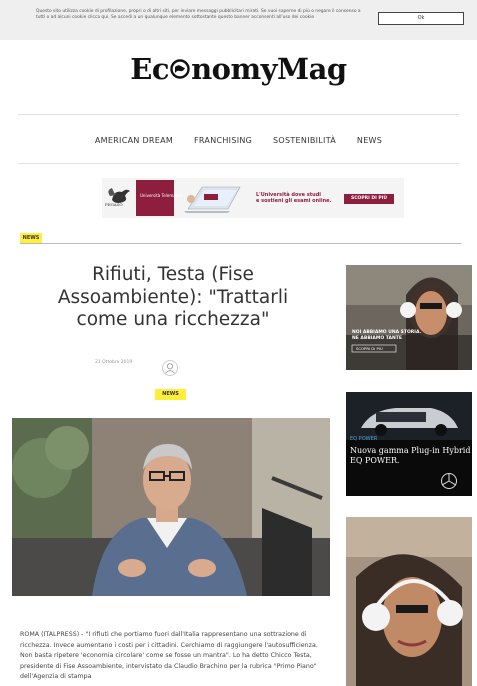 The image size is (477, 686). I want to click on ad1-link: SCOPRI DI PIÙ, so click(369, 348).